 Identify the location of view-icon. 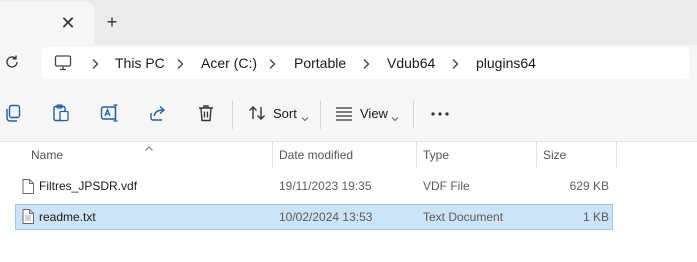
(345, 114).